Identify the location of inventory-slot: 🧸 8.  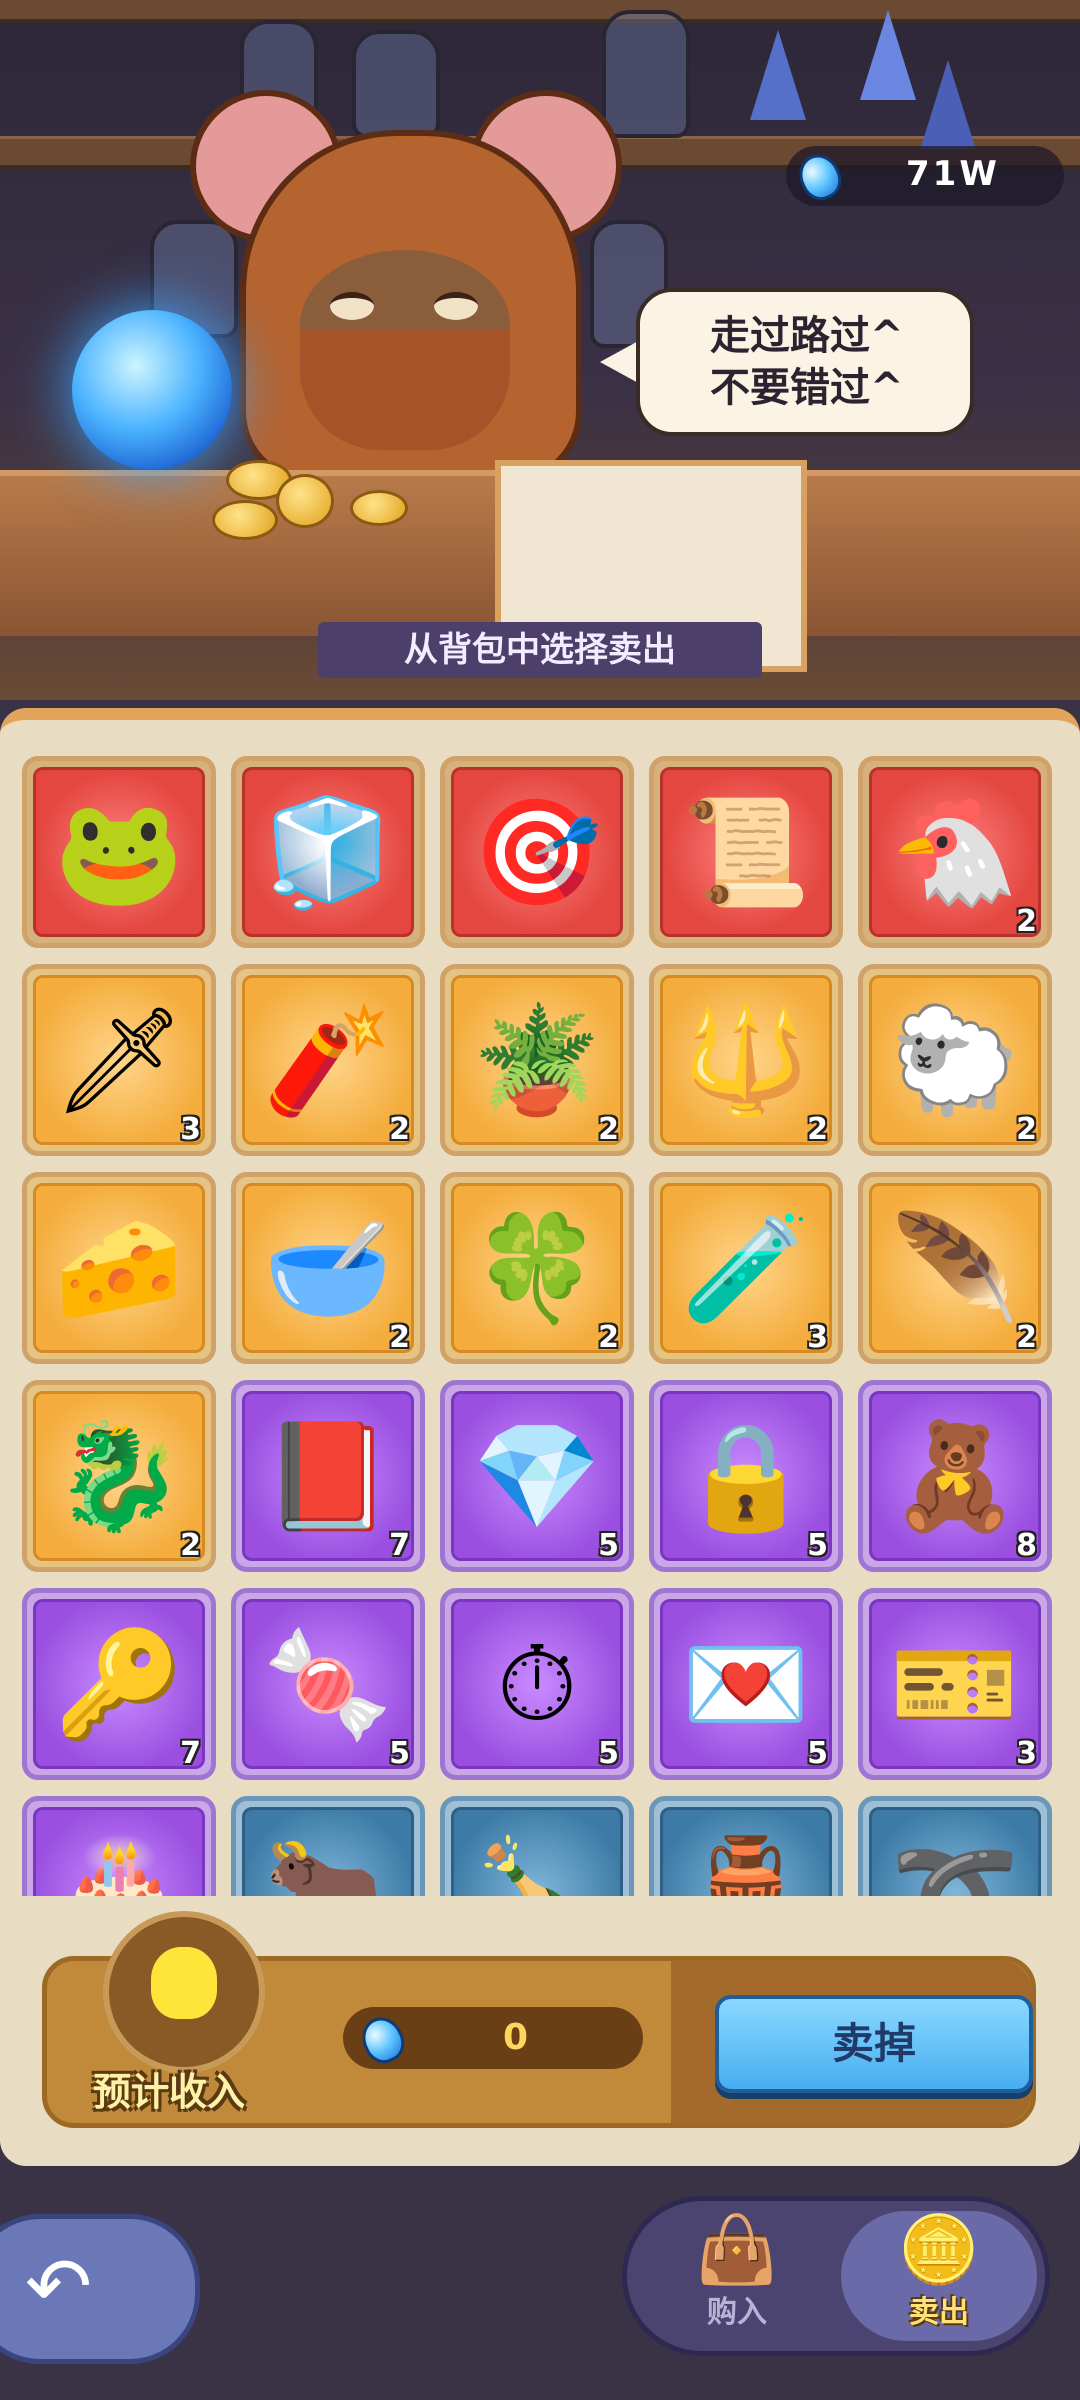
(955, 1476).